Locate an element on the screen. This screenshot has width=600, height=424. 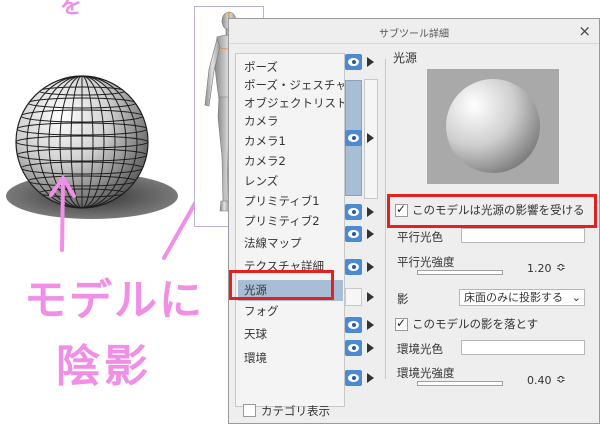
shadow-mode-select: 床面のみに投影する ⌄ is located at coordinates (522, 297).